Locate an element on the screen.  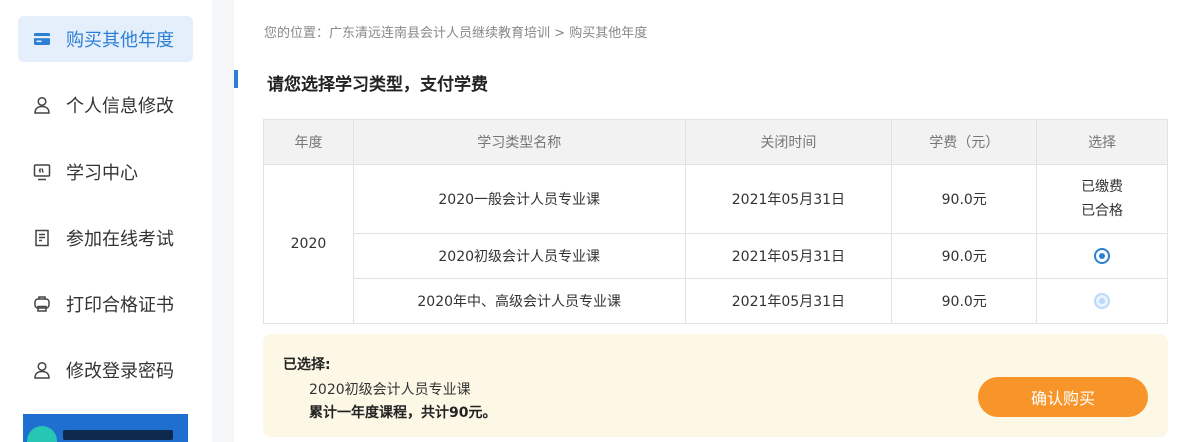
section-accent-bar is located at coordinates (236, 79).